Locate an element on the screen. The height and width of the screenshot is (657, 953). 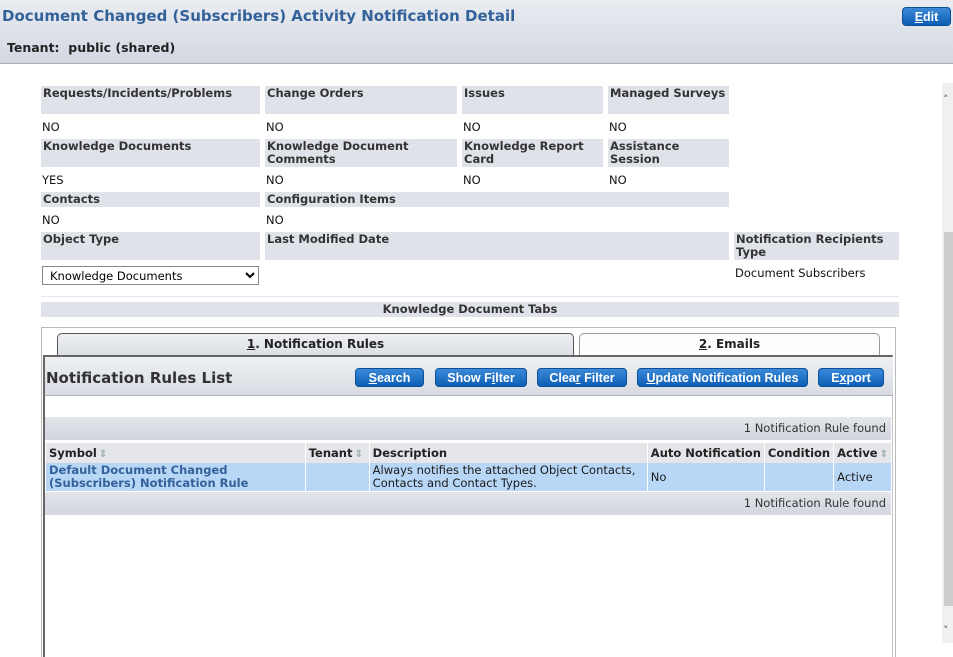
recipients-type-label: Notification Recipients Type is located at coordinates (816, 246).